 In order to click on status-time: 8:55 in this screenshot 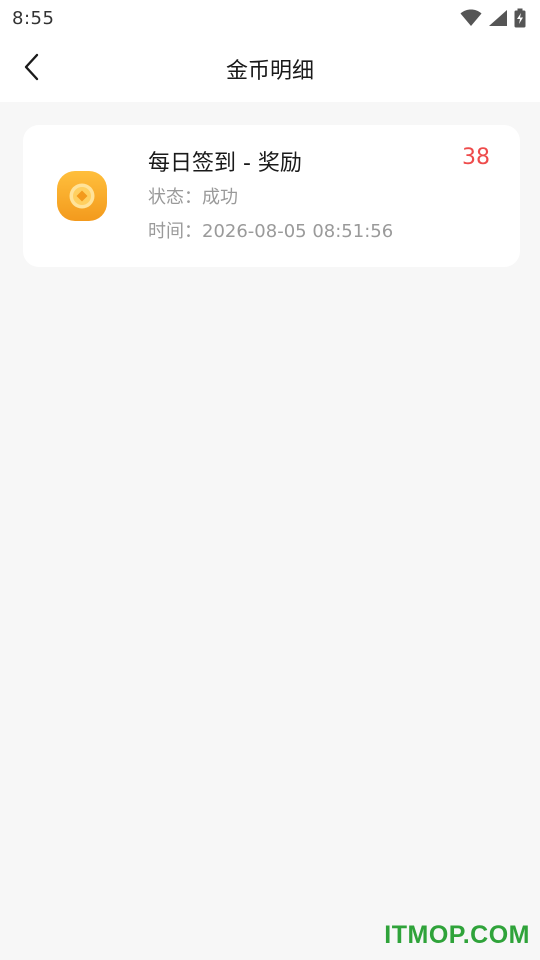, I will do `click(33, 18)`.